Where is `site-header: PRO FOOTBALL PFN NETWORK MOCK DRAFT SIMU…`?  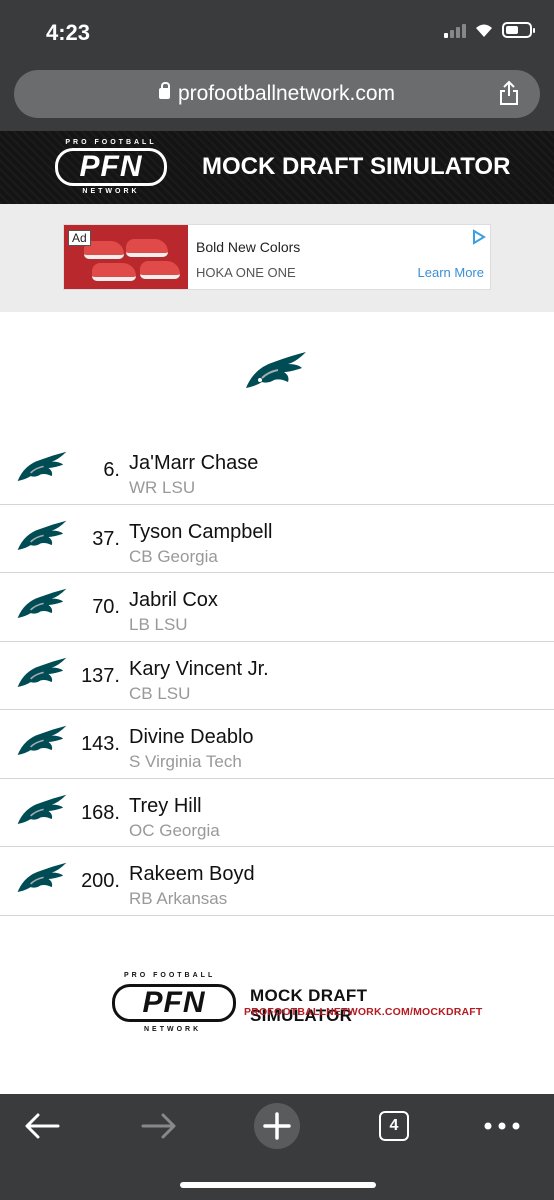
site-header: PRO FOOTBALL PFN NETWORK MOCK DRAFT SIMU… is located at coordinates (277, 167).